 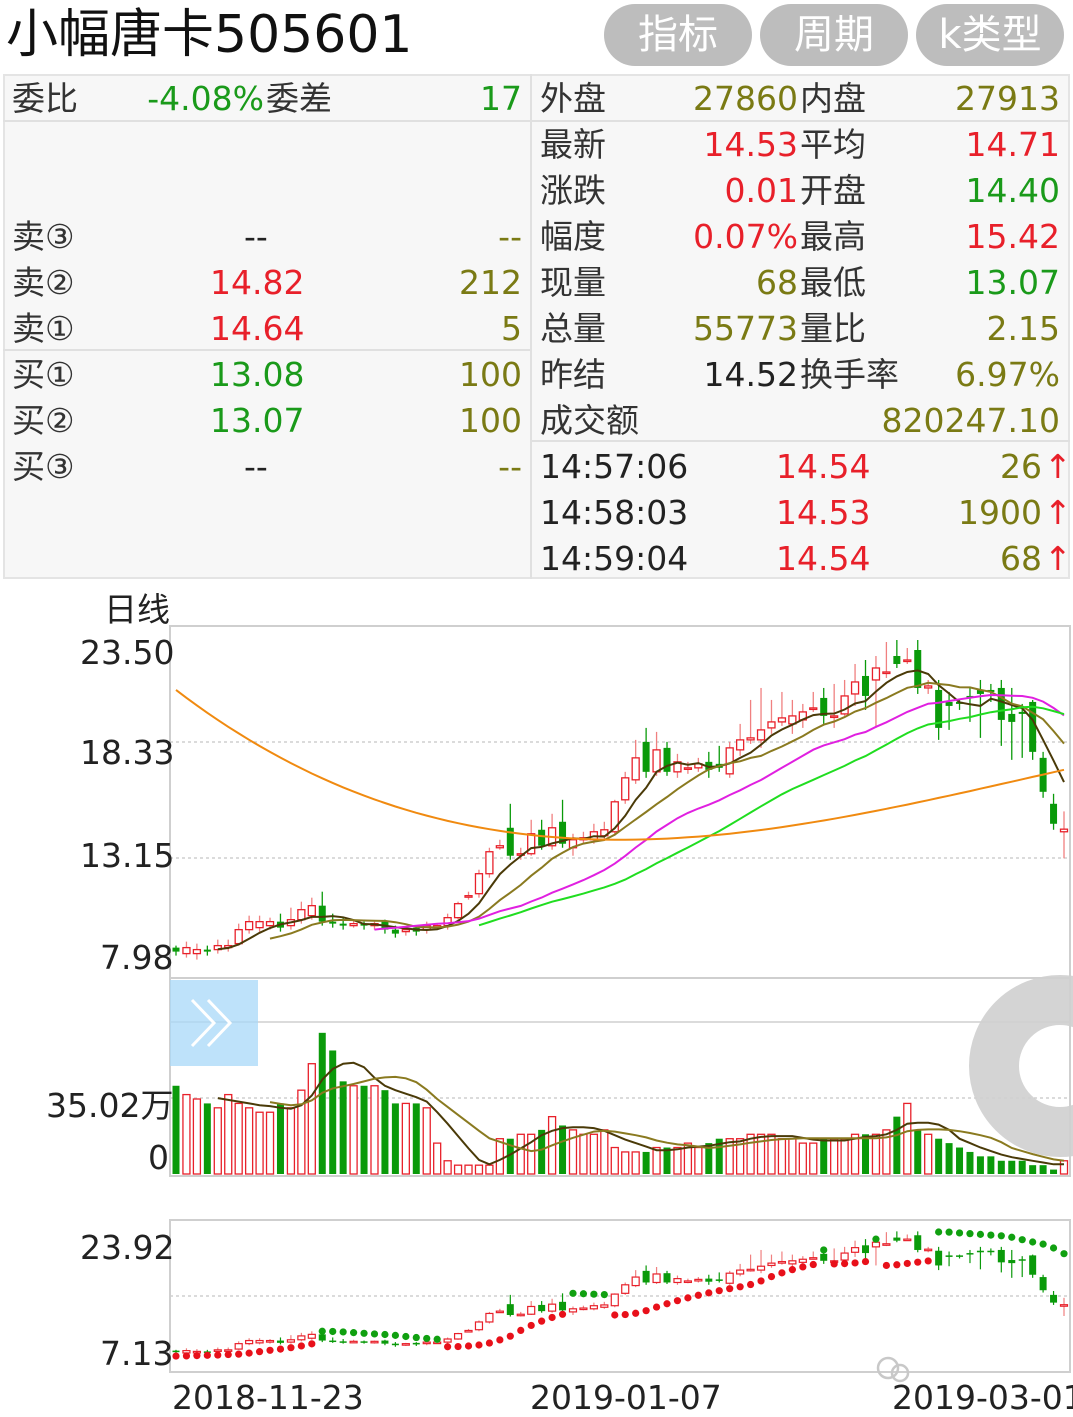 I want to click on sar-tick-0: 23.92, so click(x=127, y=1247).